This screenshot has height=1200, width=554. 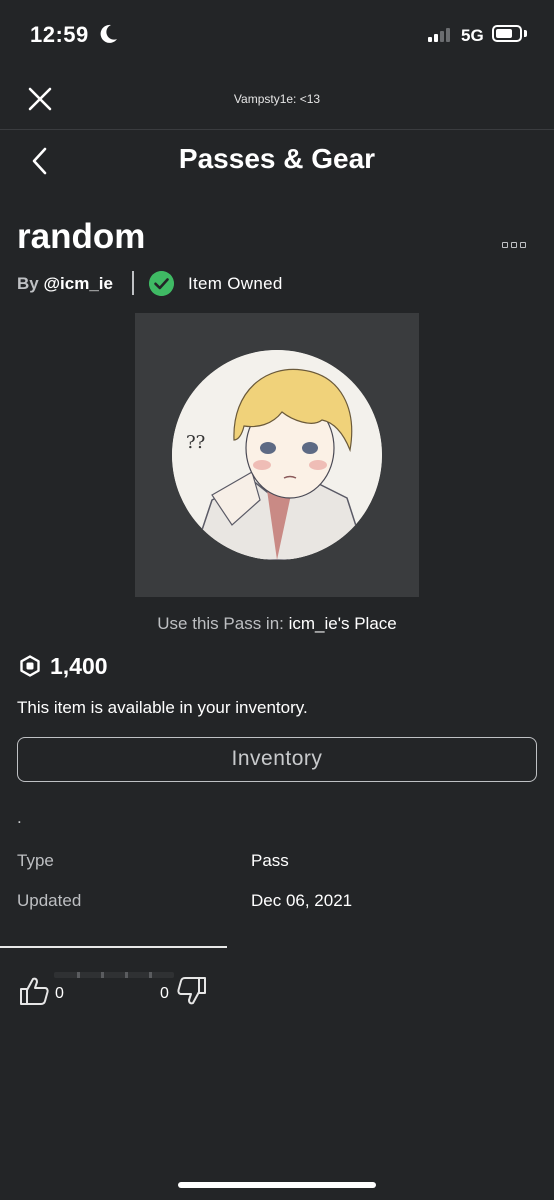 What do you see at coordinates (79, 666) in the screenshot?
I see `item-price: 1,400` at bounding box center [79, 666].